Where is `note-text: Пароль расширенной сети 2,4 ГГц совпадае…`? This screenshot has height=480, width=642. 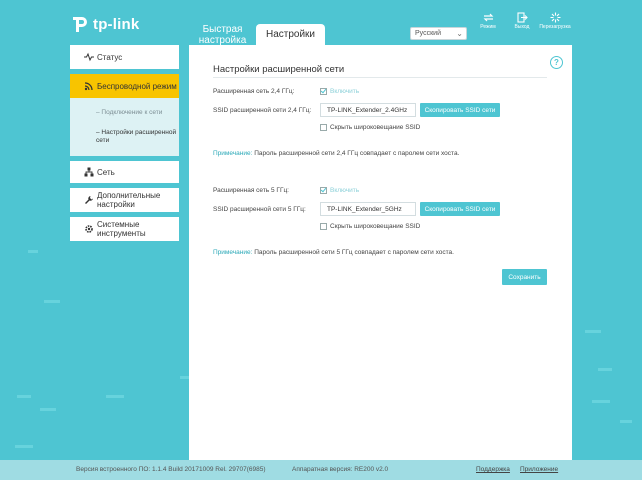
note-text: Пароль расширенной сети 2,4 ГГц совпадае… is located at coordinates (357, 153).